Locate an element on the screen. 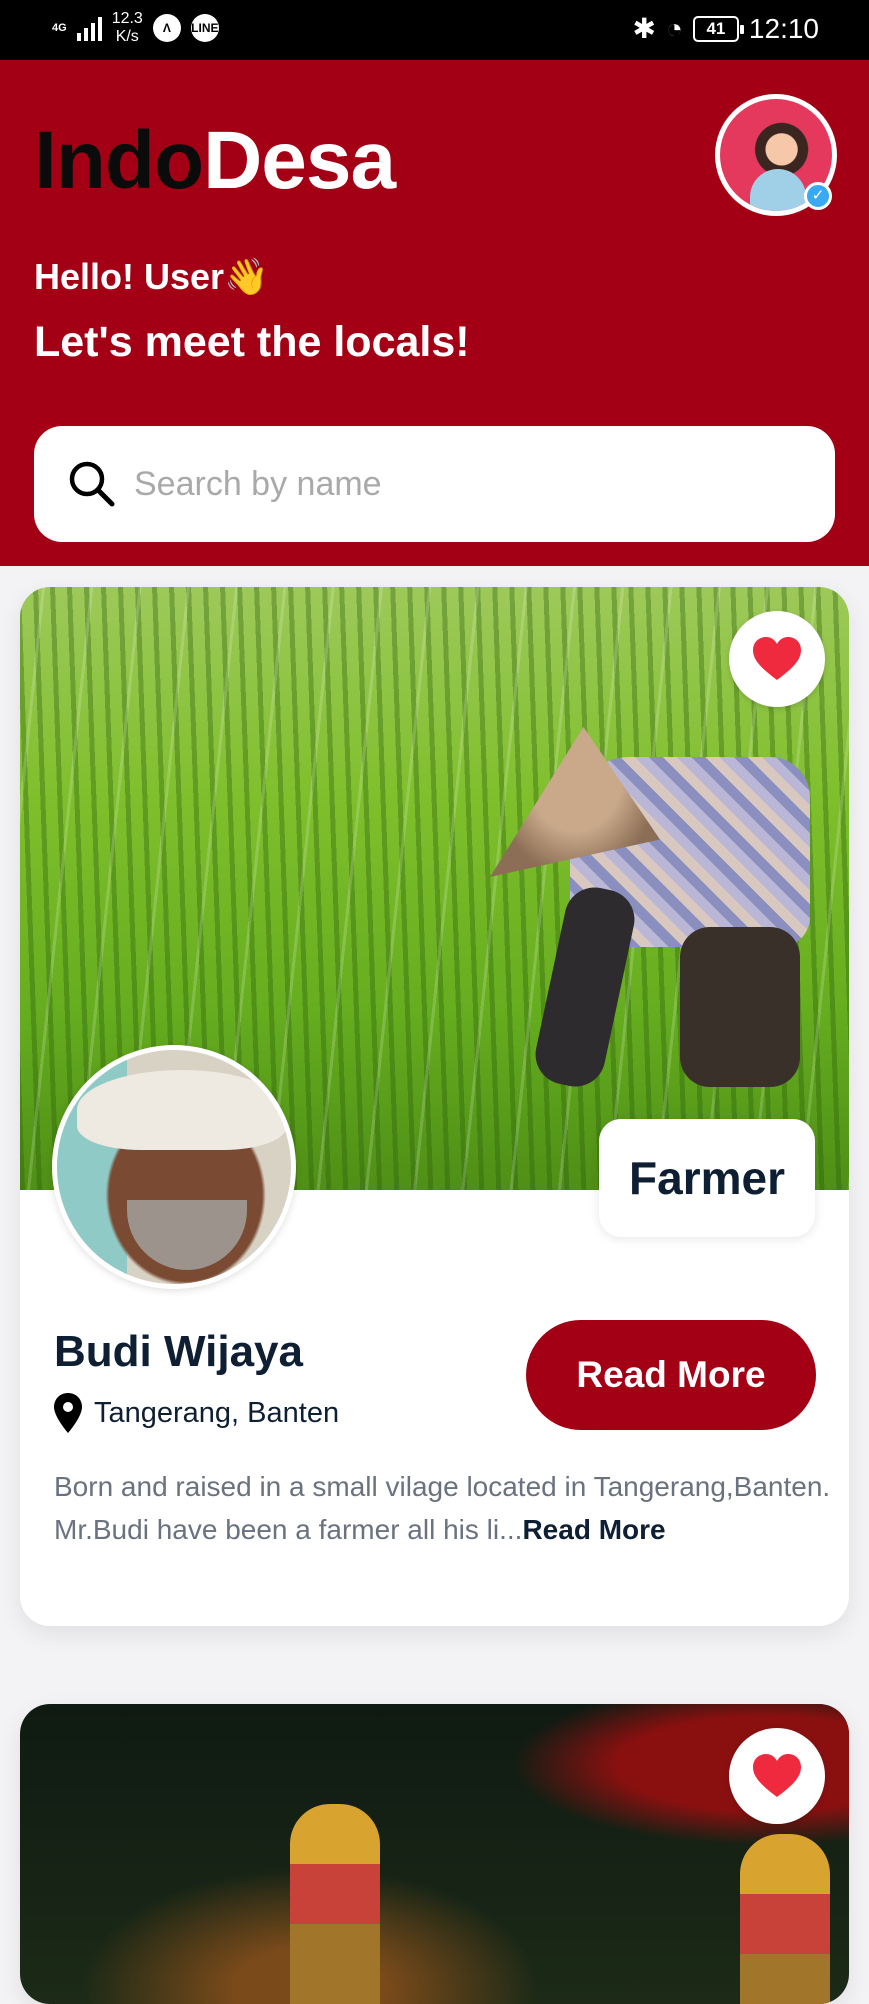 This screenshot has height=2004, width=869. inline-read-more-link: Read More is located at coordinates (593, 1529).